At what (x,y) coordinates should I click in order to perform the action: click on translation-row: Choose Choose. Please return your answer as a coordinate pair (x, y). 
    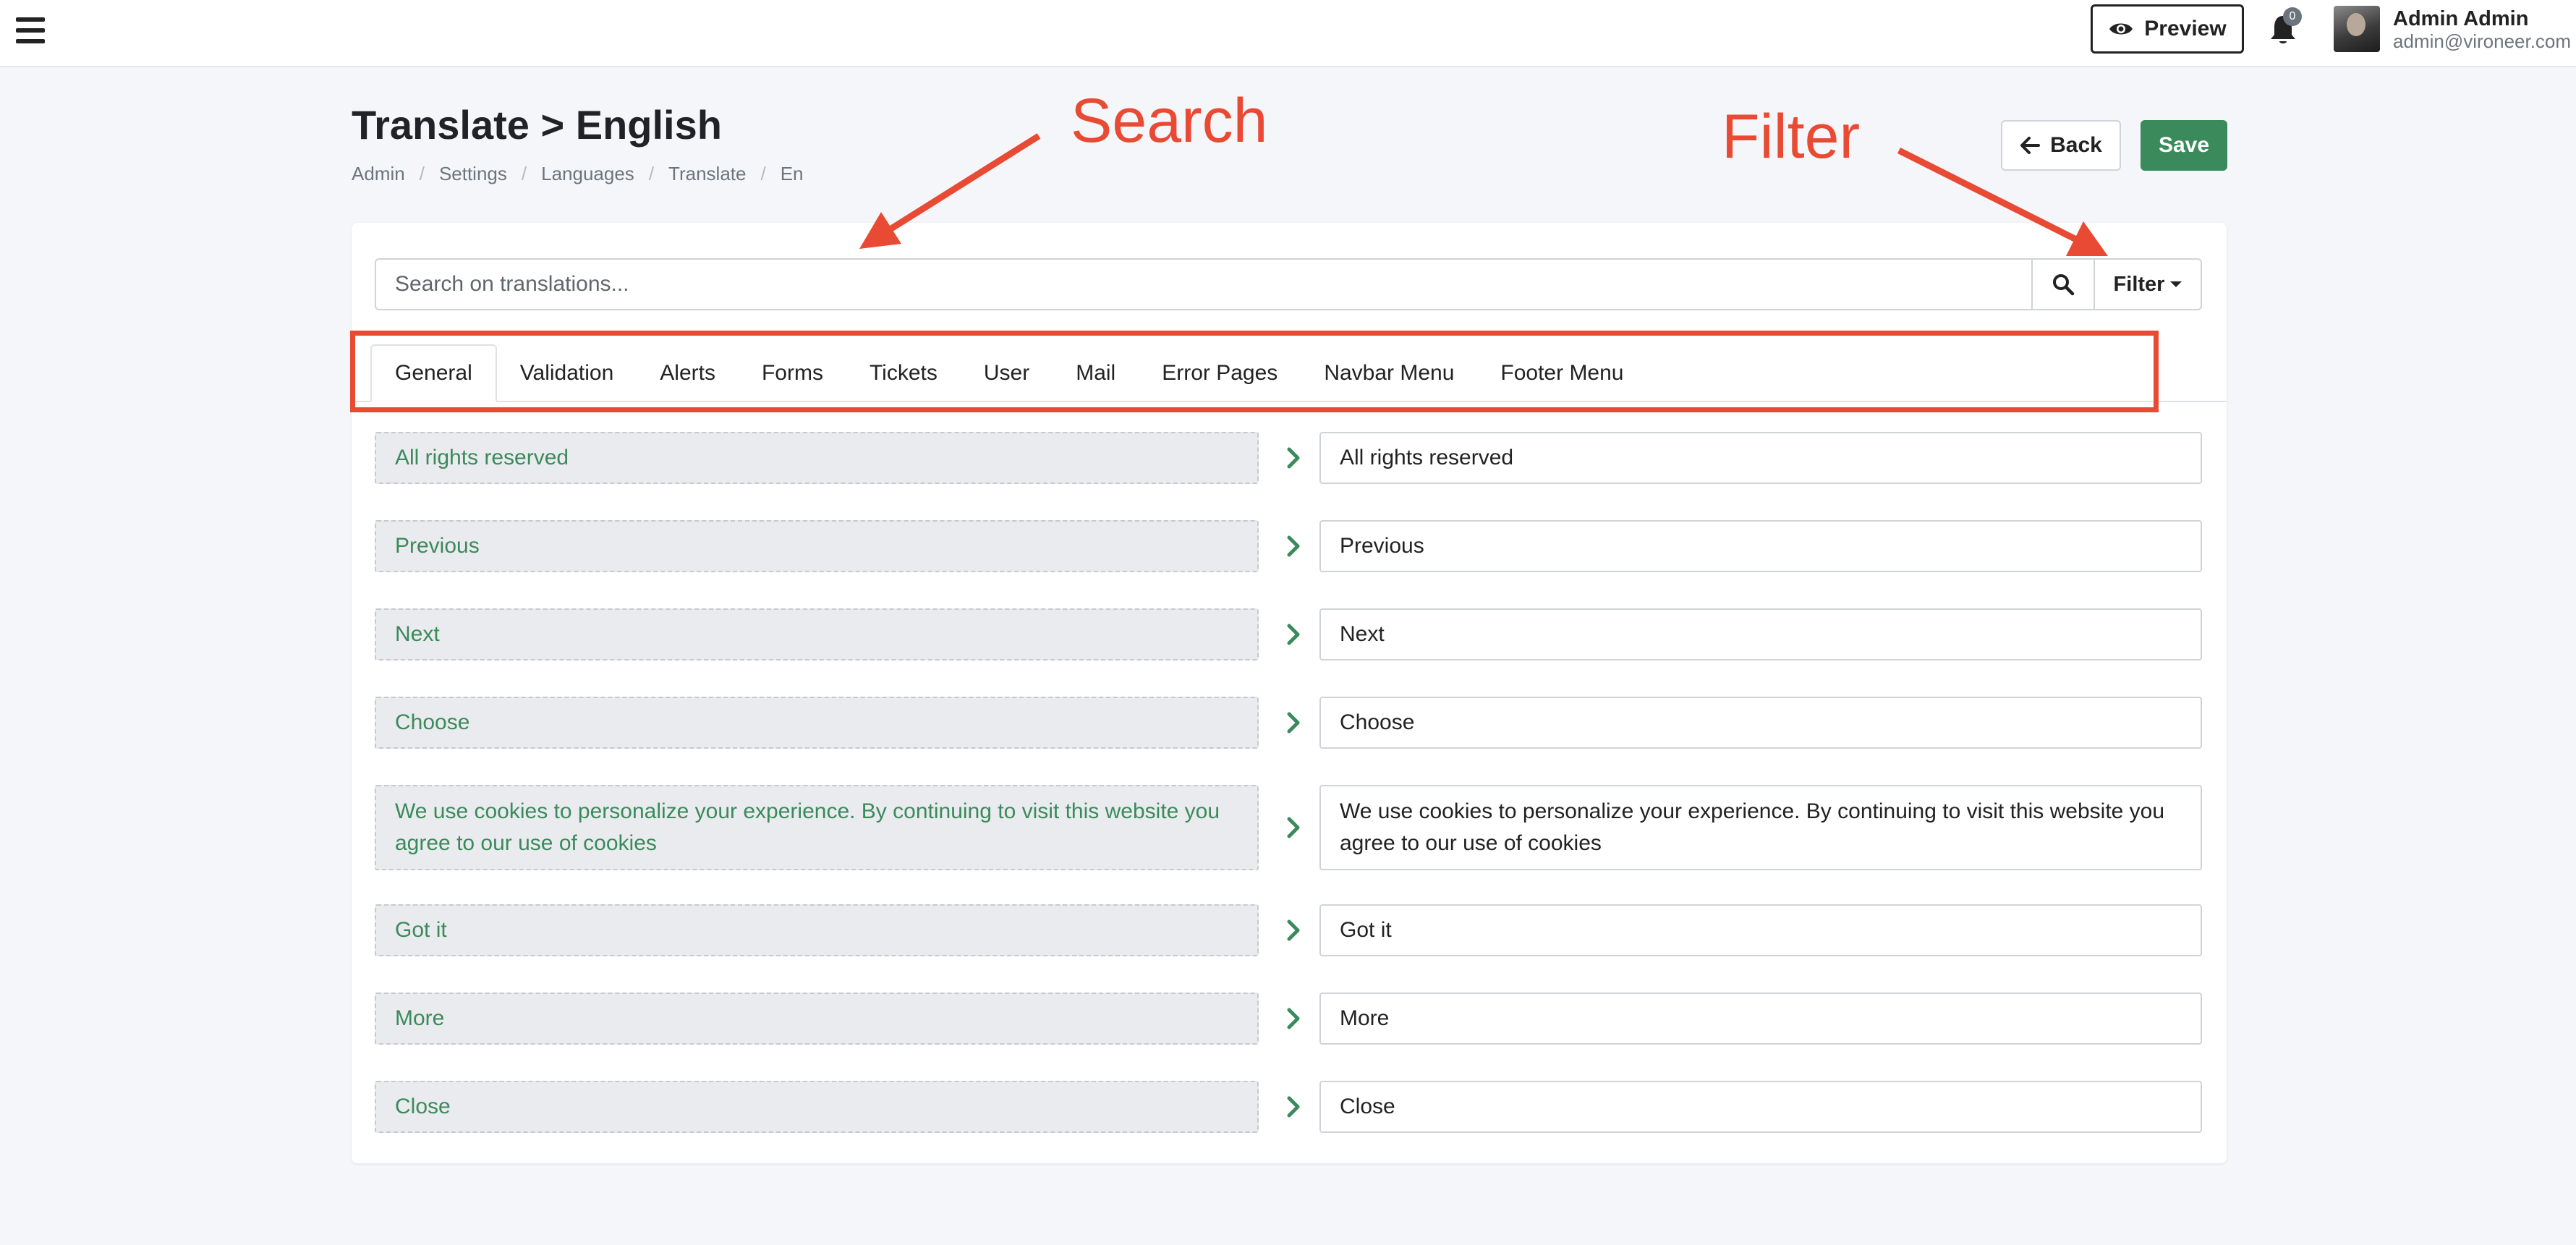
    Looking at the image, I should click on (1288, 723).